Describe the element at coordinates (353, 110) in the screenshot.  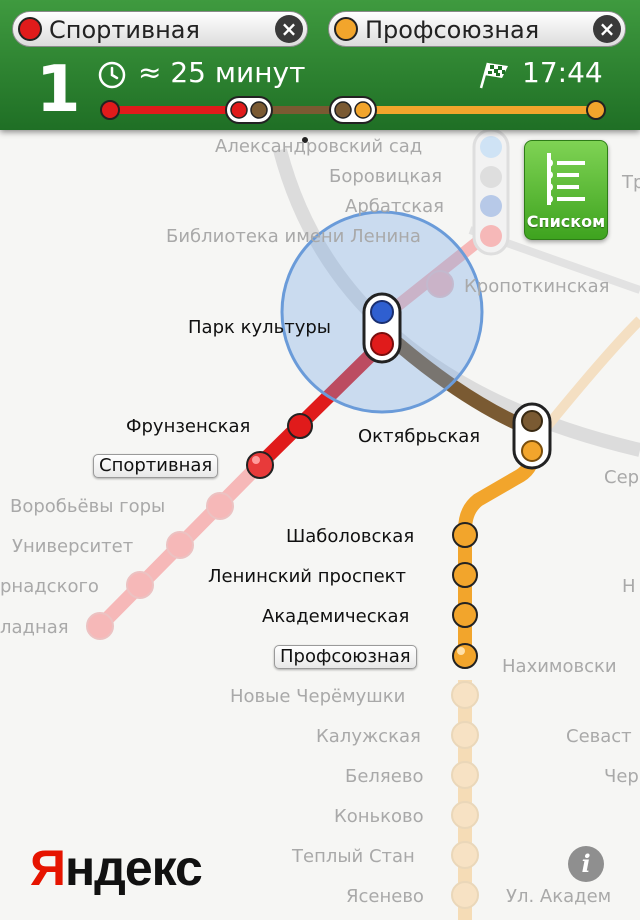
I see `route-progress-bar` at that location.